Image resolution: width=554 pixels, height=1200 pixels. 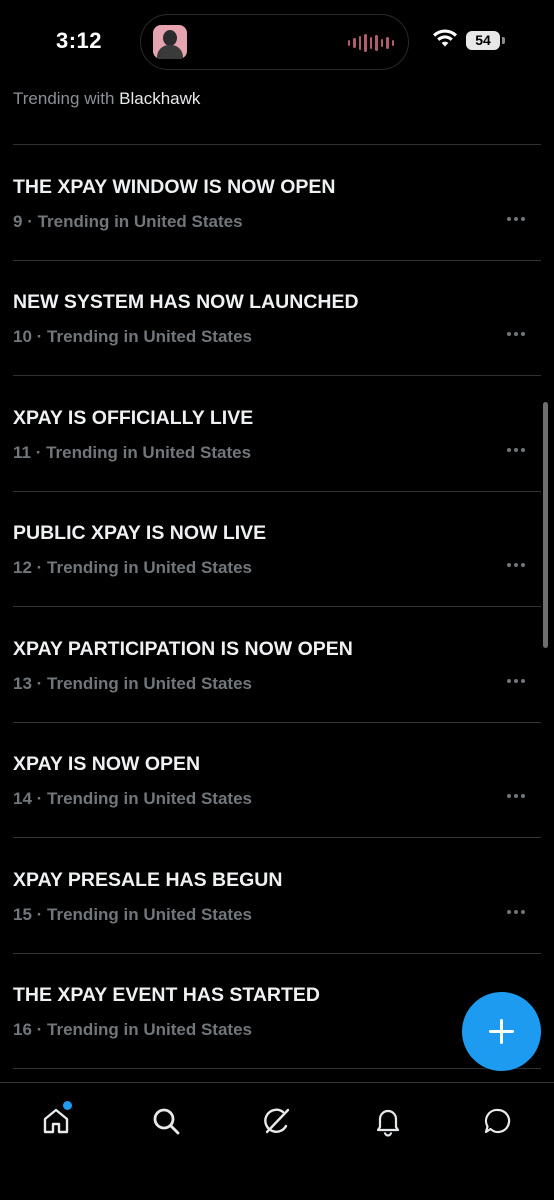 What do you see at coordinates (22, 798) in the screenshot?
I see `trend-rank: 14` at bounding box center [22, 798].